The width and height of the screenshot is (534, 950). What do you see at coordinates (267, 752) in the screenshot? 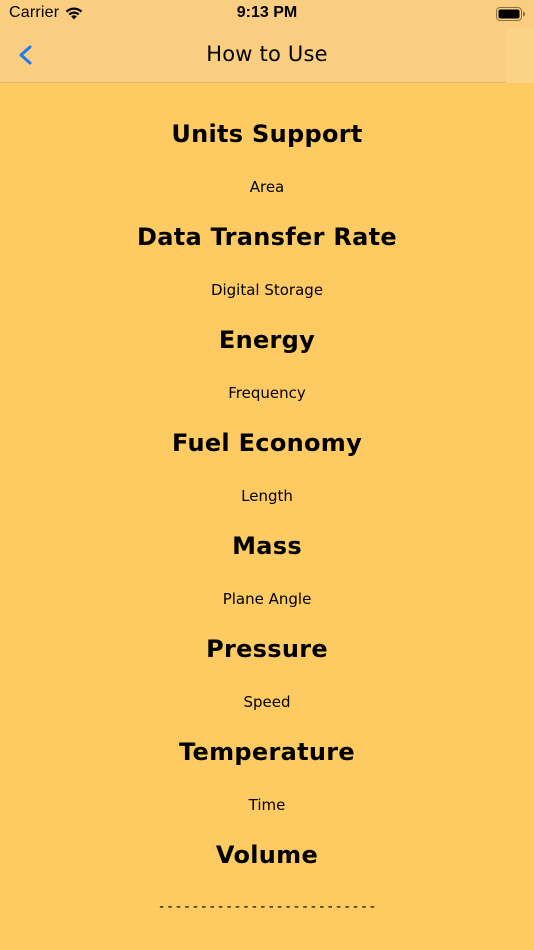
I see `heading-temperature: Temperature` at bounding box center [267, 752].